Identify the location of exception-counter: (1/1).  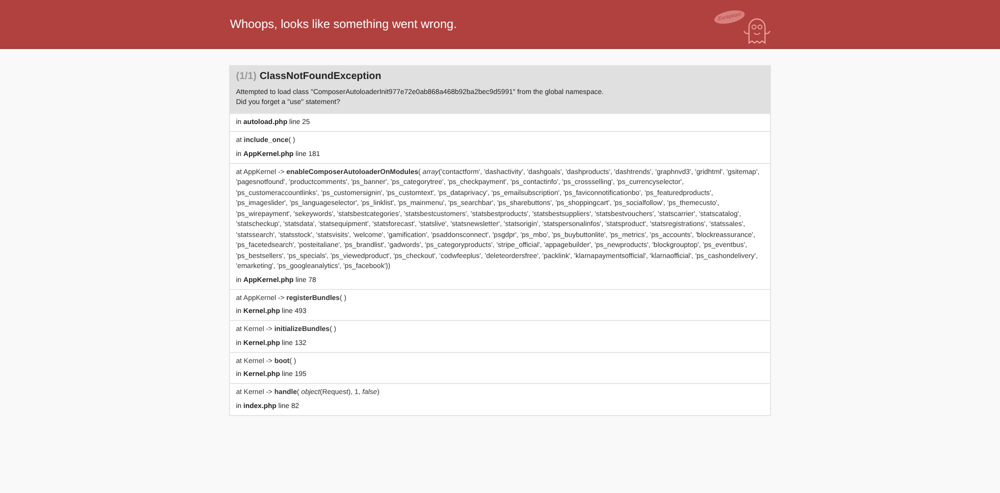
(246, 76).